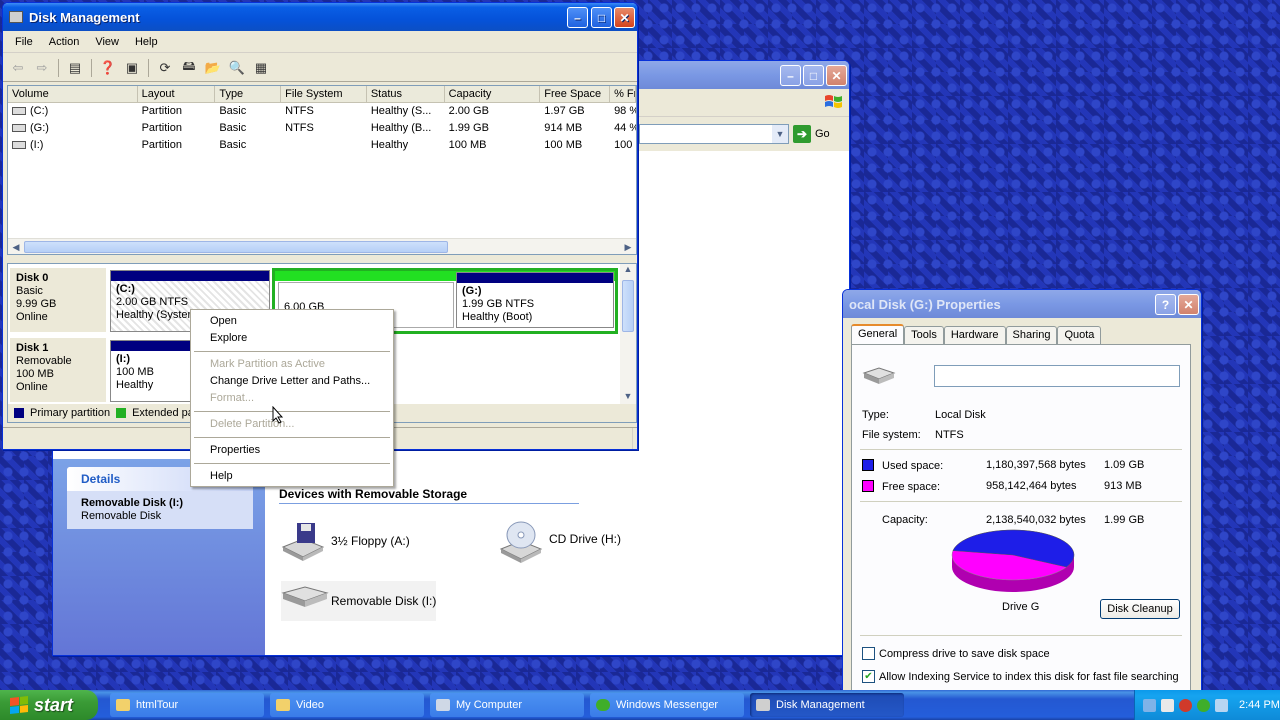 This screenshot has width=1280, height=720. What do you see at coordinates (189, 68) in the screenshot?
I see `disk-icon: 🖴` at bounding box center [189, 68].